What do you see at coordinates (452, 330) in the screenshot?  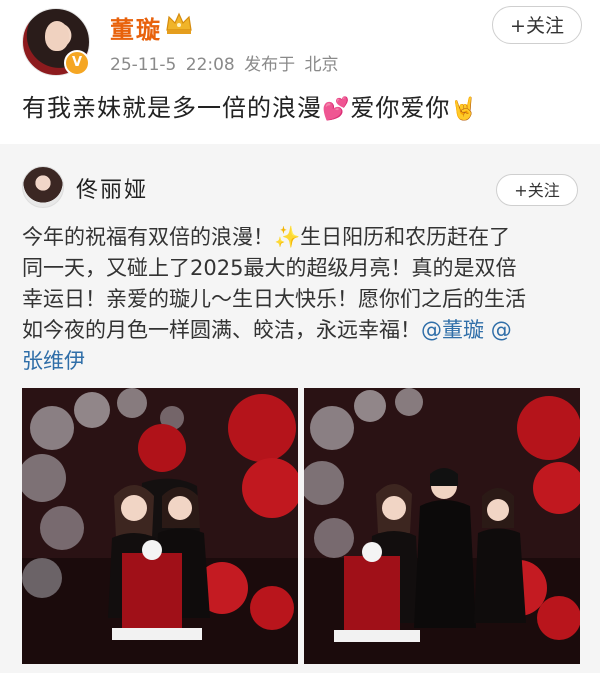 I see `mention-link: @董璇` at bounding box center [452, 330].